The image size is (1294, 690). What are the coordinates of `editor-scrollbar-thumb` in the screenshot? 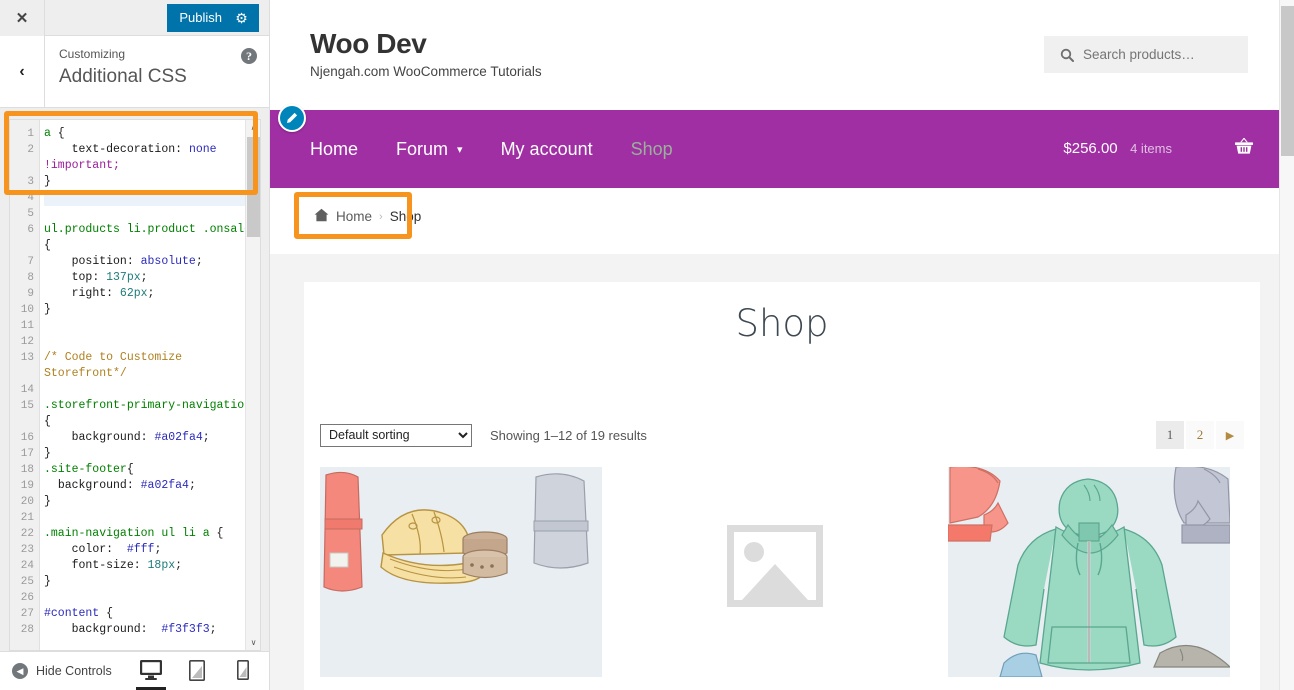 It's located at (253, 187).